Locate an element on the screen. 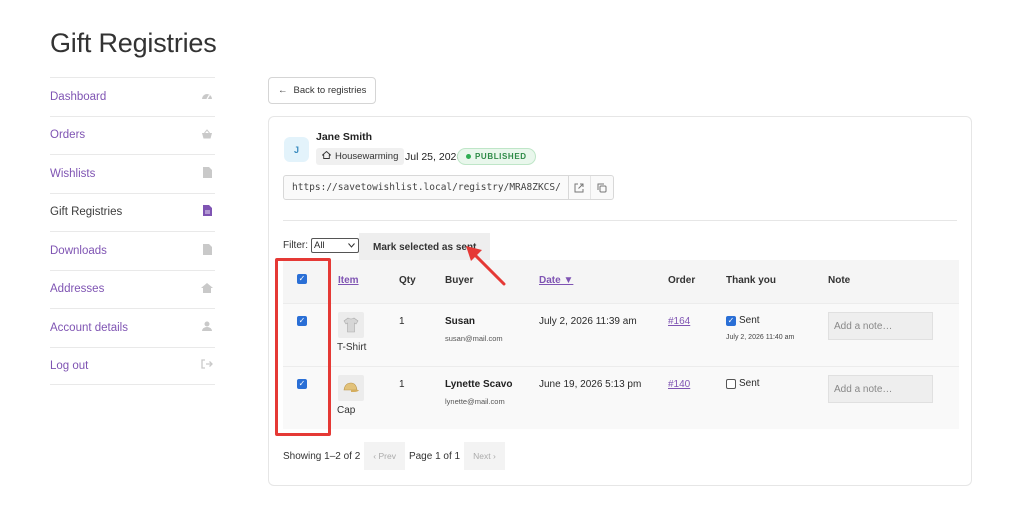 The image size is (1024, 522). sort-item-link: Item is located at coordinates (348, 280).